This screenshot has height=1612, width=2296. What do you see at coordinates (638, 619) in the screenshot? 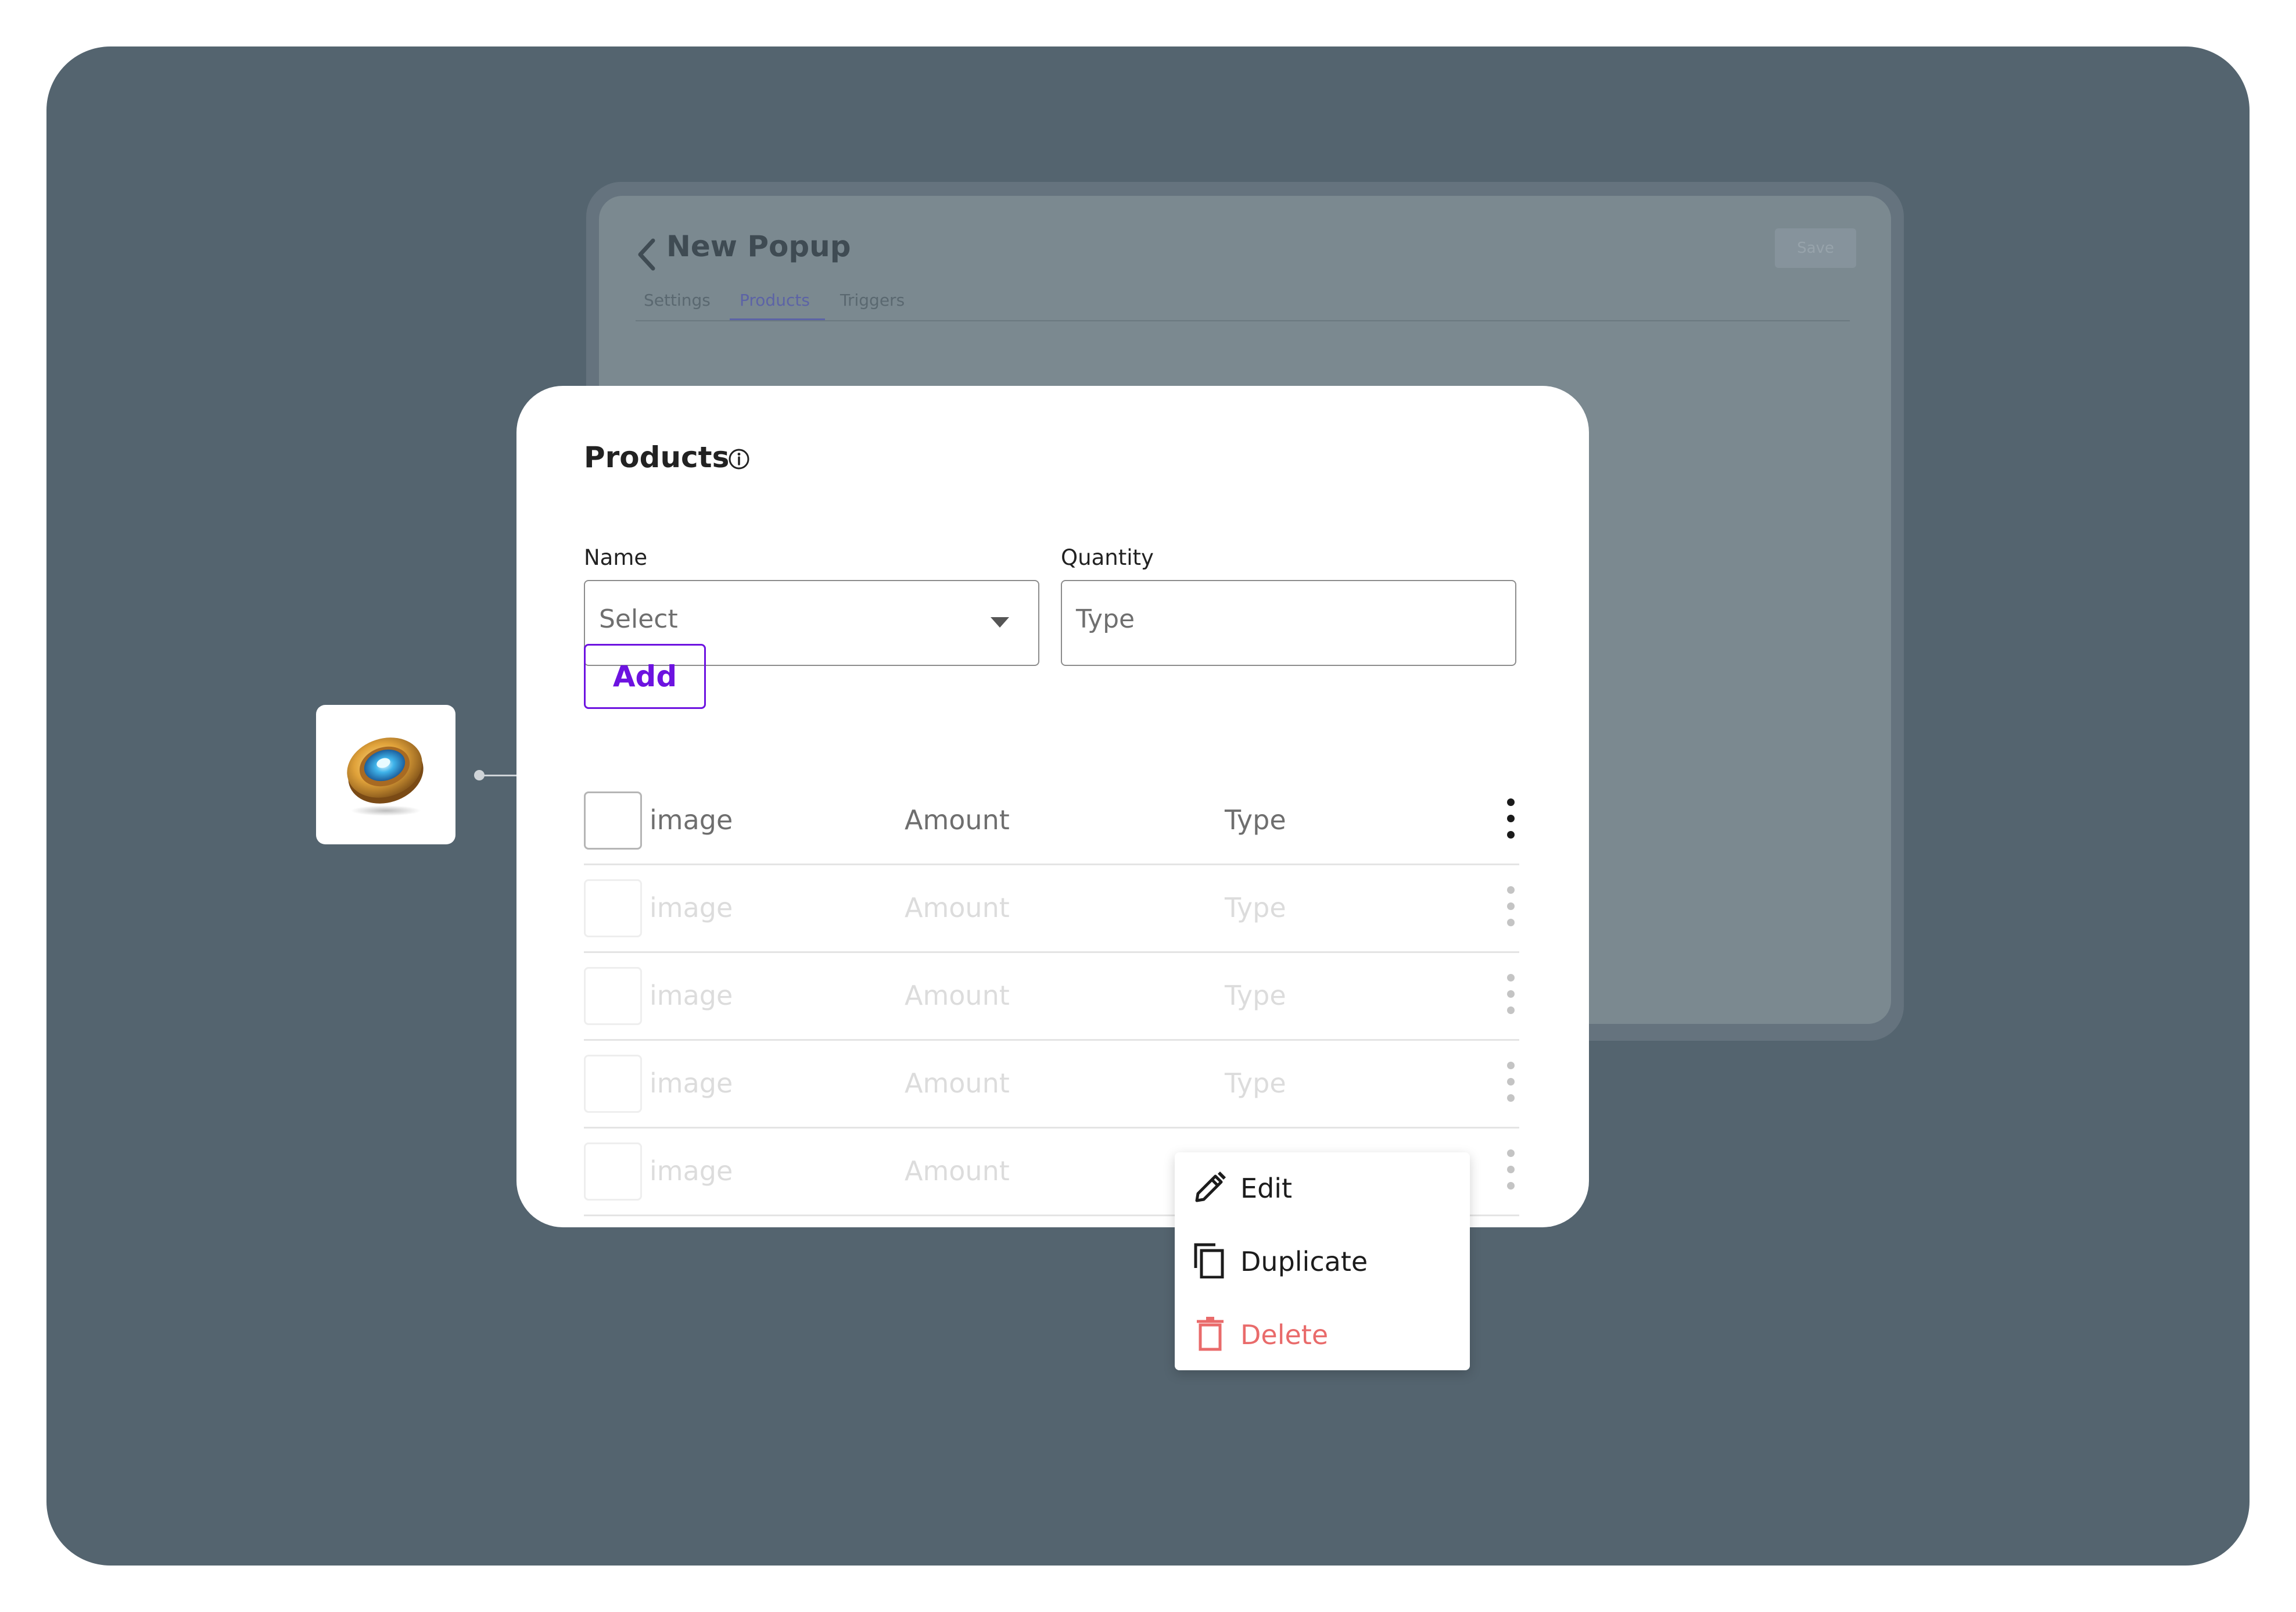
I see `name-select-placeholder: Select` at bounding box center [638, 619].